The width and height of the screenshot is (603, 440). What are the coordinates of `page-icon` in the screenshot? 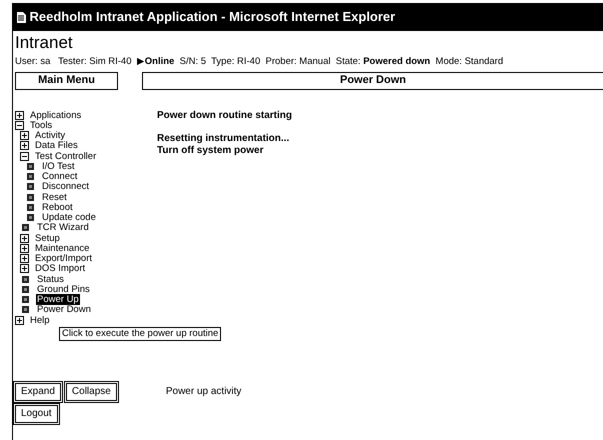 It's located at (21, 17).